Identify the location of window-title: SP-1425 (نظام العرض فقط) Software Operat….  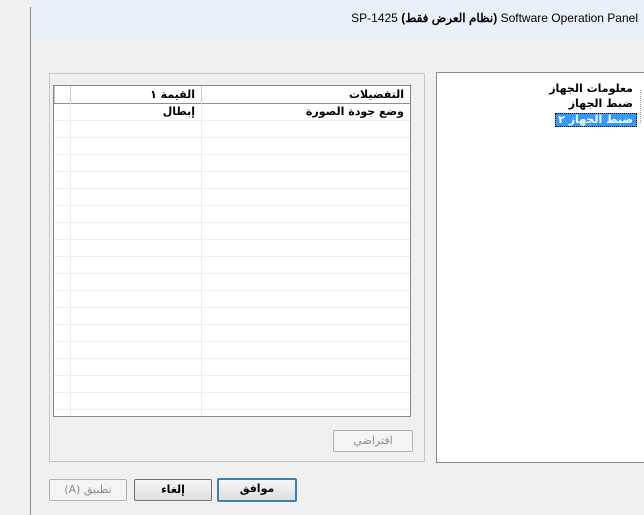
(494, 18).